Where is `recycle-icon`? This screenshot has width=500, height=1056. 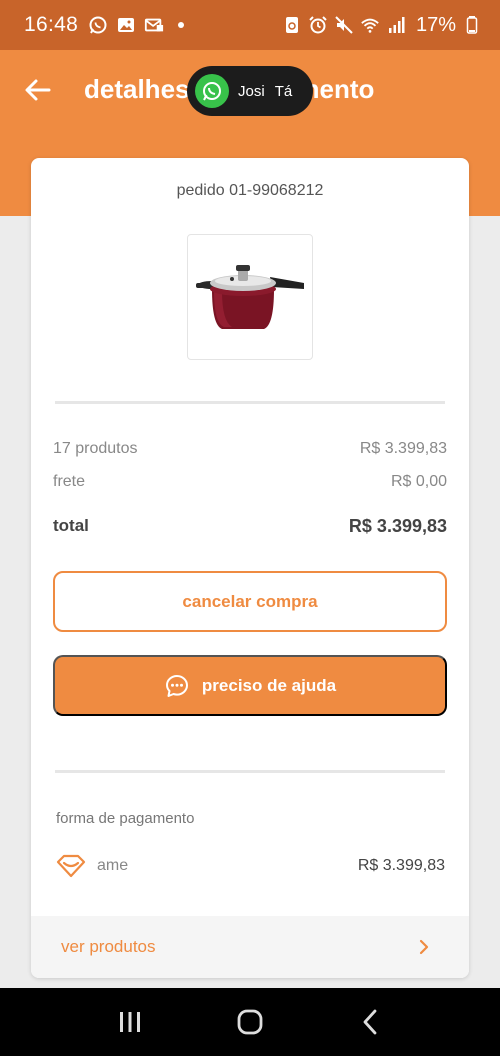
recycle-icon is located at coordinates (292, 25).